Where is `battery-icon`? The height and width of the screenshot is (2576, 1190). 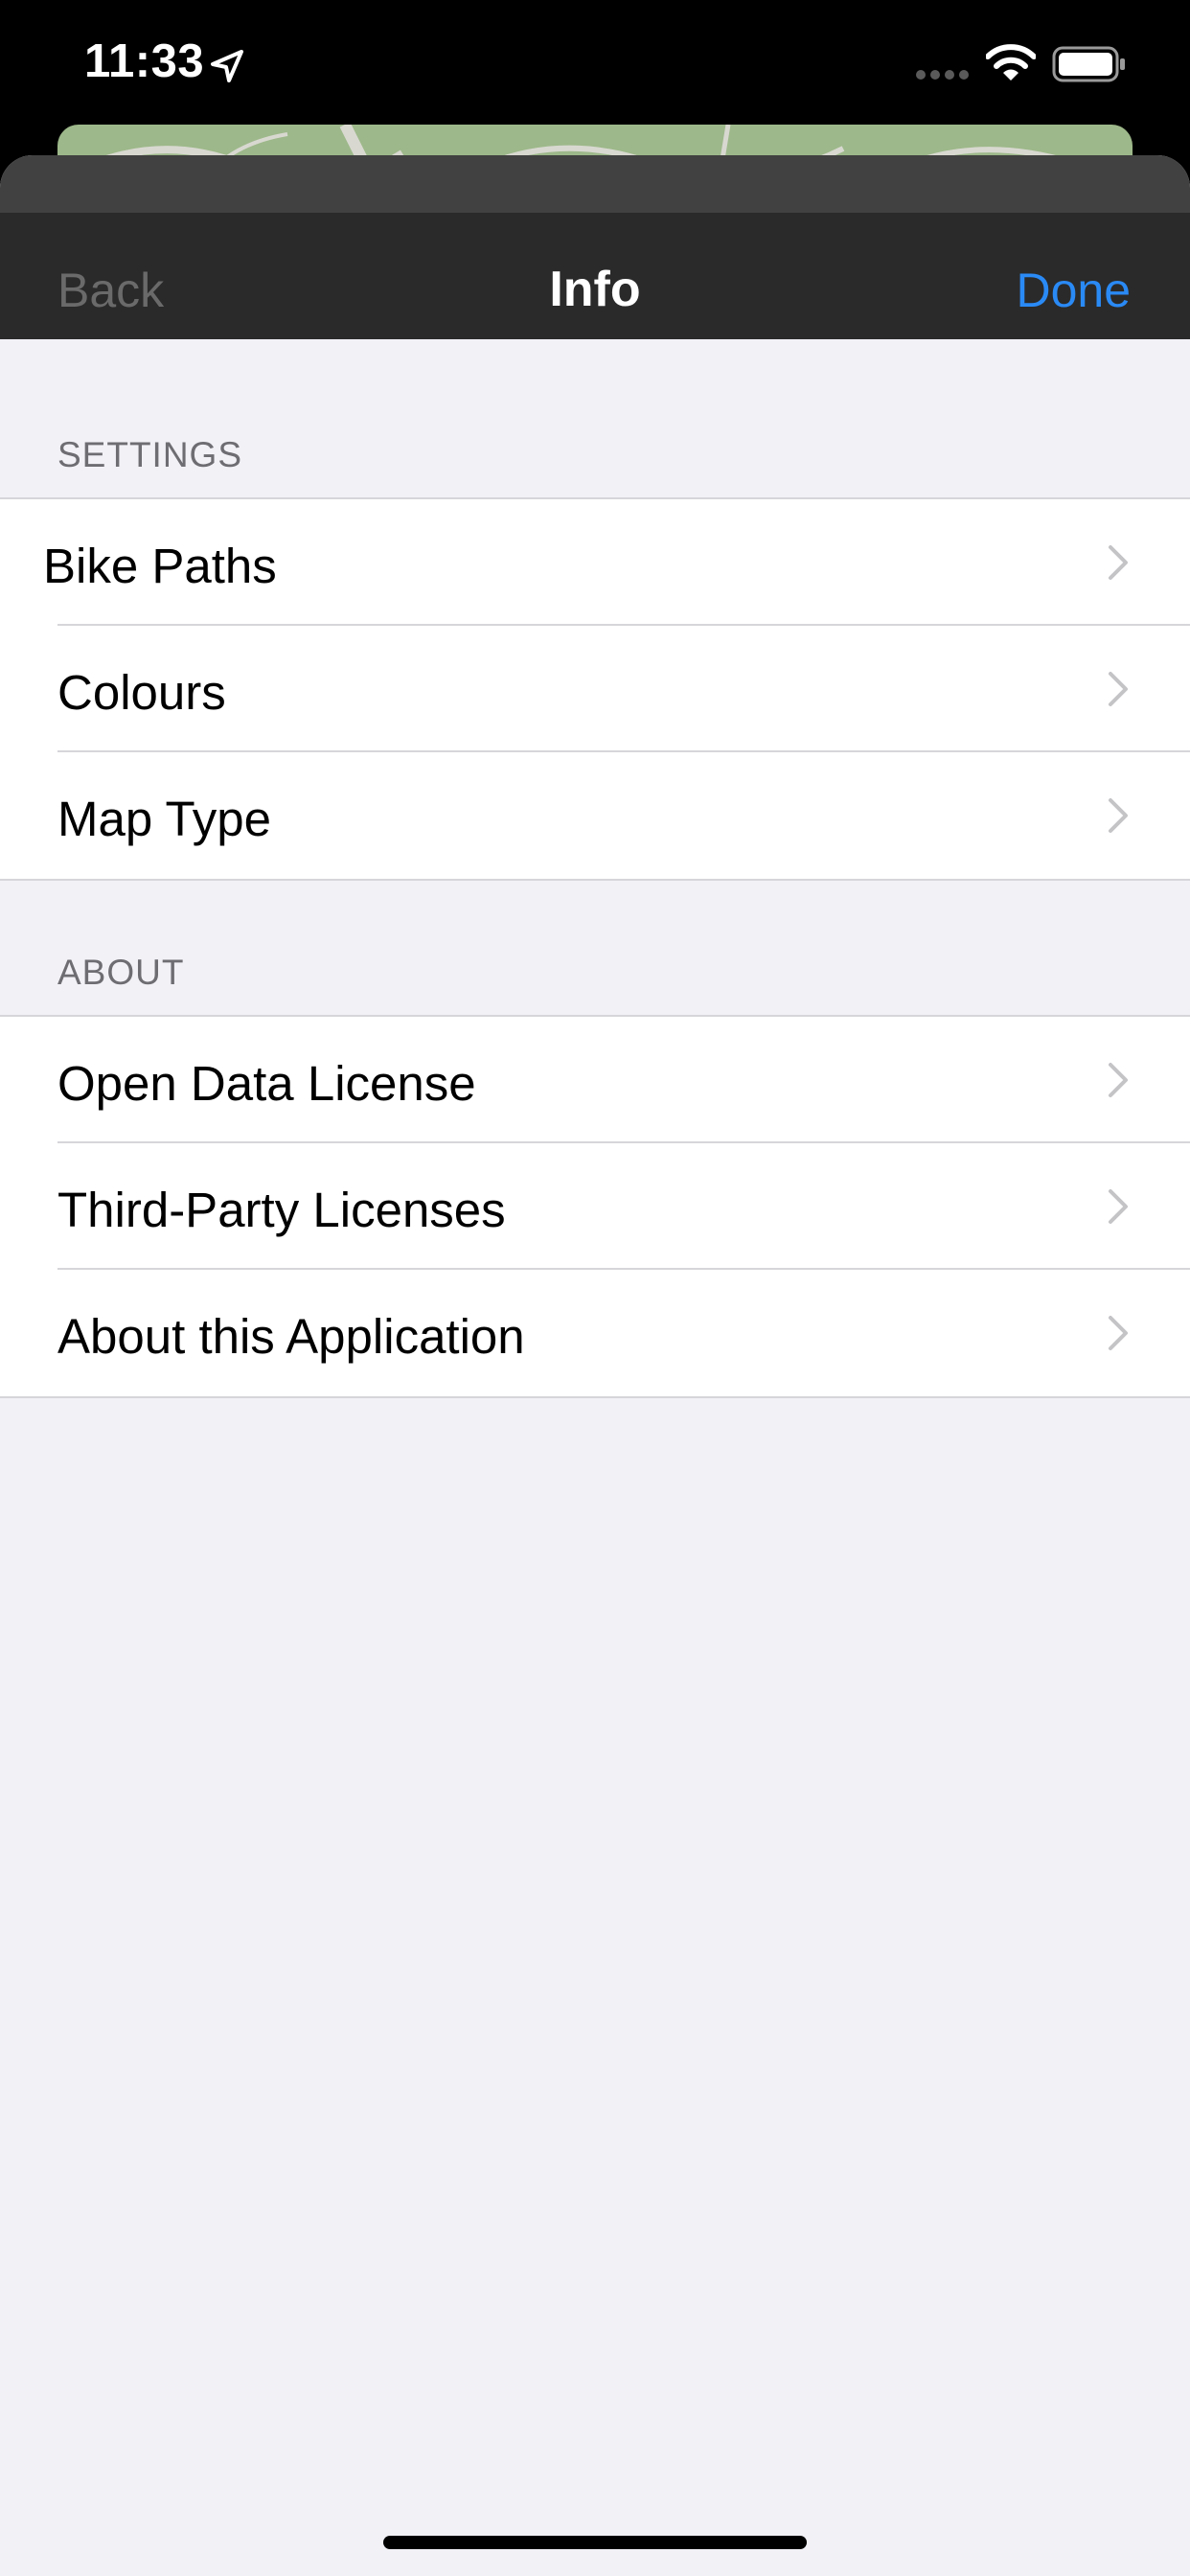
battery-icon is located at coordinates (1089, 64).